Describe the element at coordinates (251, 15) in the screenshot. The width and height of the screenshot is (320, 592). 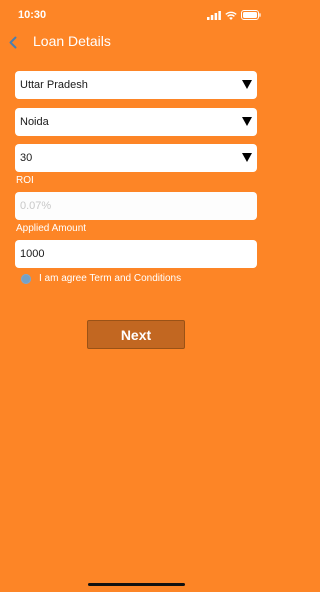
I see `battery-icon` at that location.